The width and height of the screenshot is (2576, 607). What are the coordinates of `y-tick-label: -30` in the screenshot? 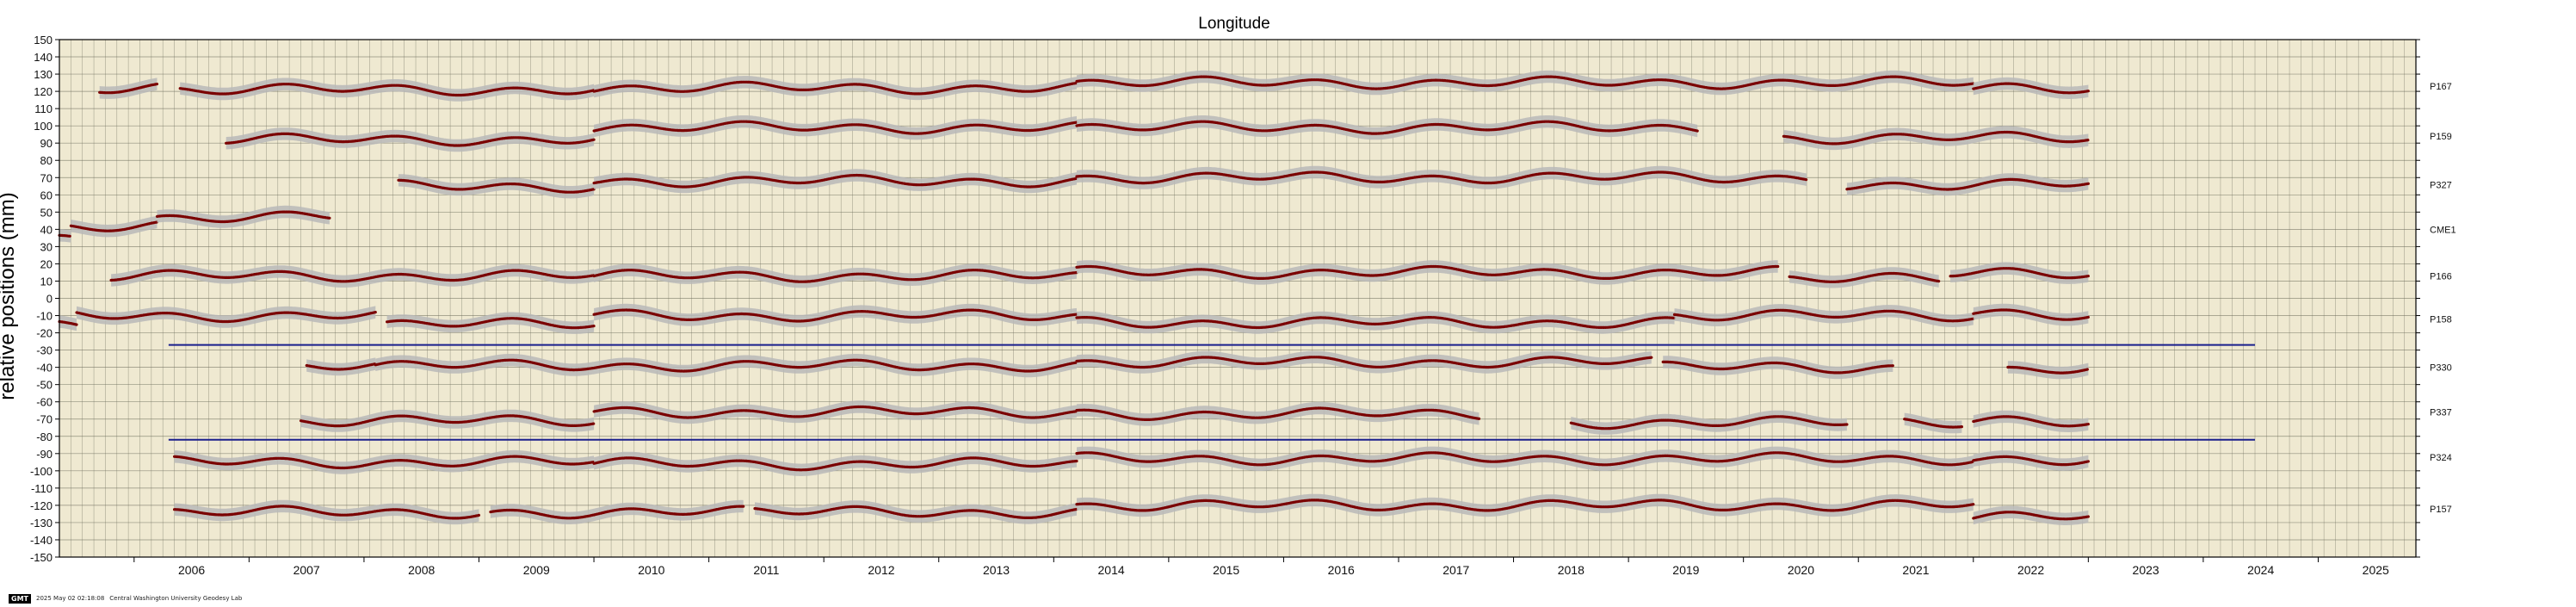 It's located at (44, 350).